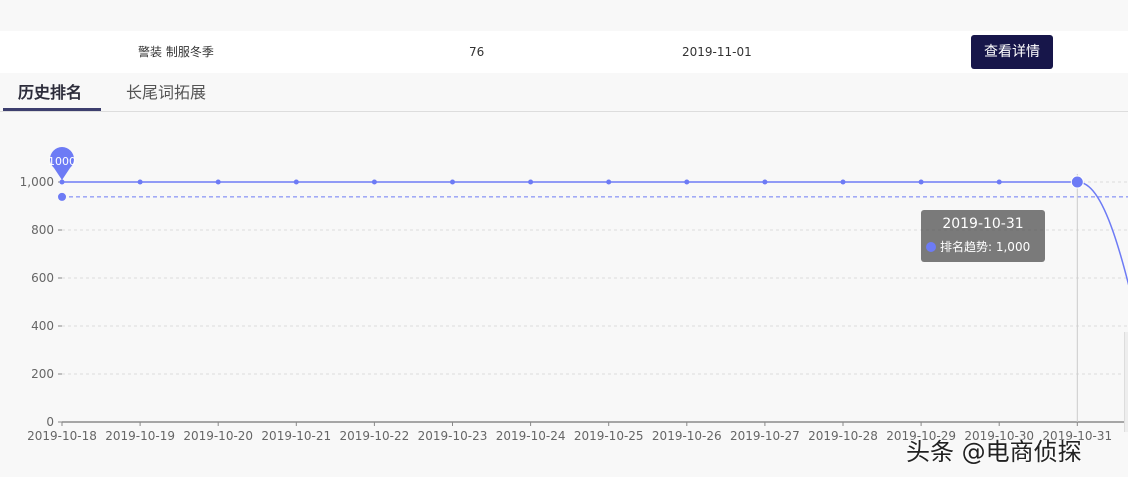 This screenshot has height=477, width=1128. What do you see at coordinates (50, 422) in the screenshot?
I see `y-tick-label: 0` at bounding box center [50, 422].